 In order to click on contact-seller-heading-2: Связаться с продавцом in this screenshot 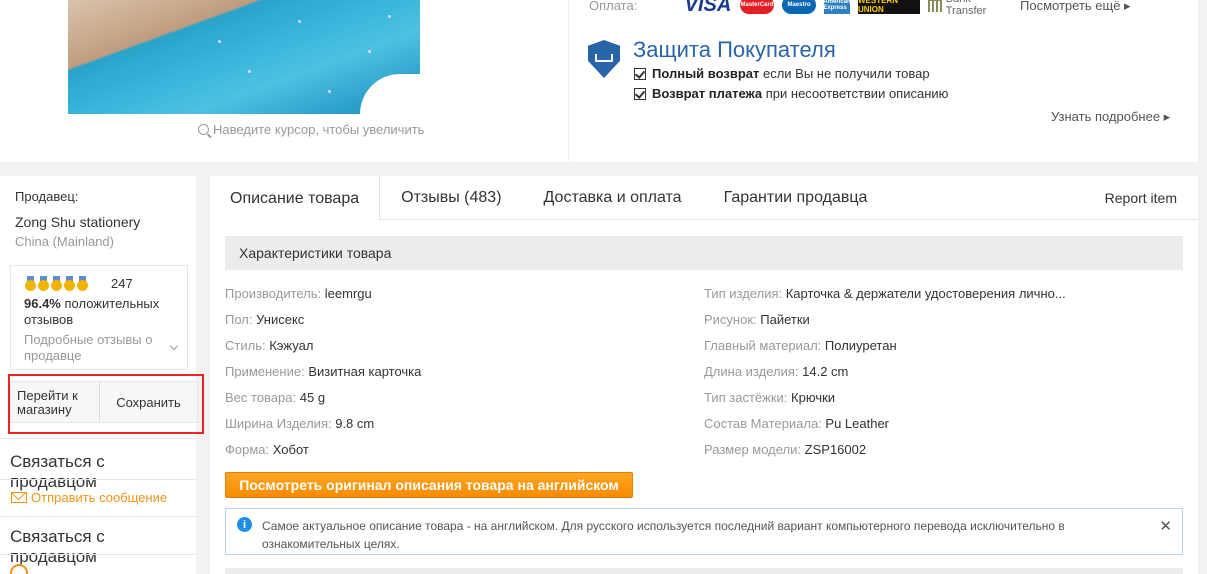, I will do `click(57, 546)`.